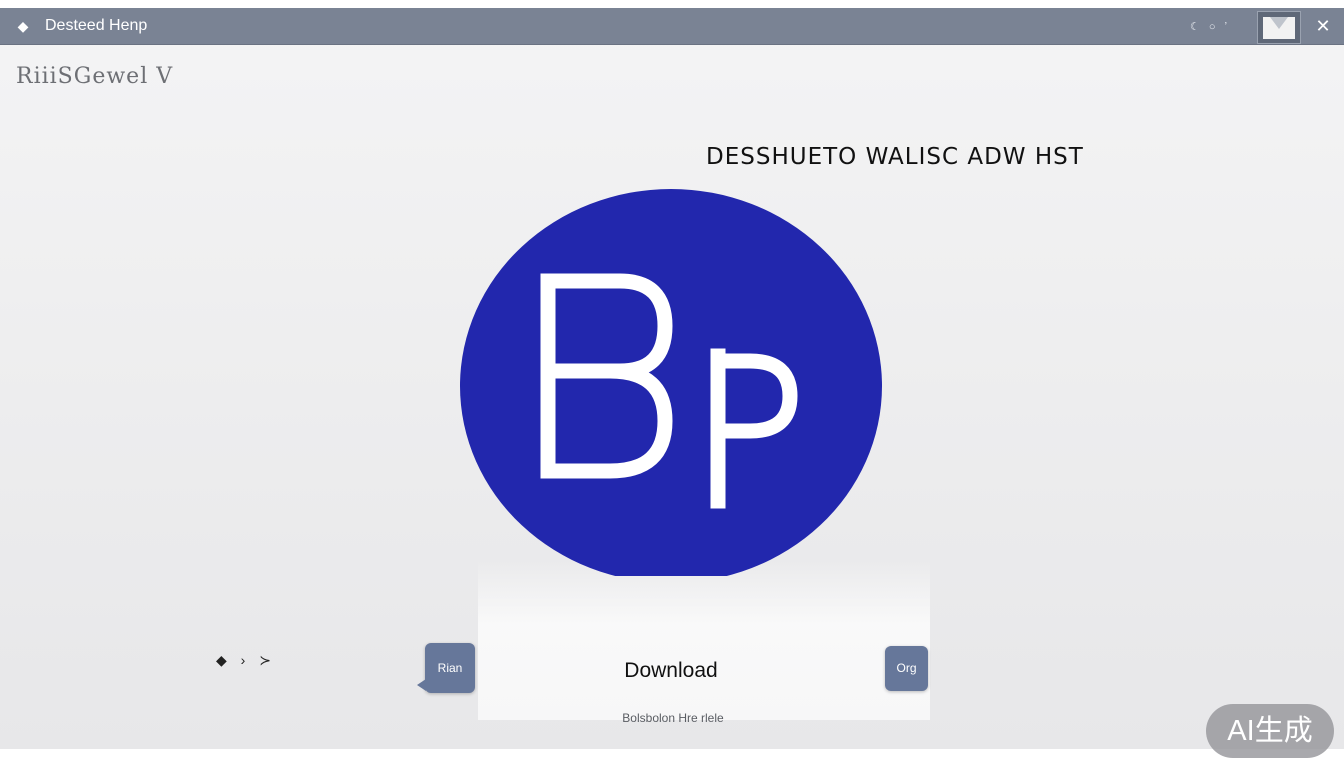 The height and width of the screenshot is (768, 1344). I want to click on ai-generated-watermark: AI生成, so click(1270, 731).